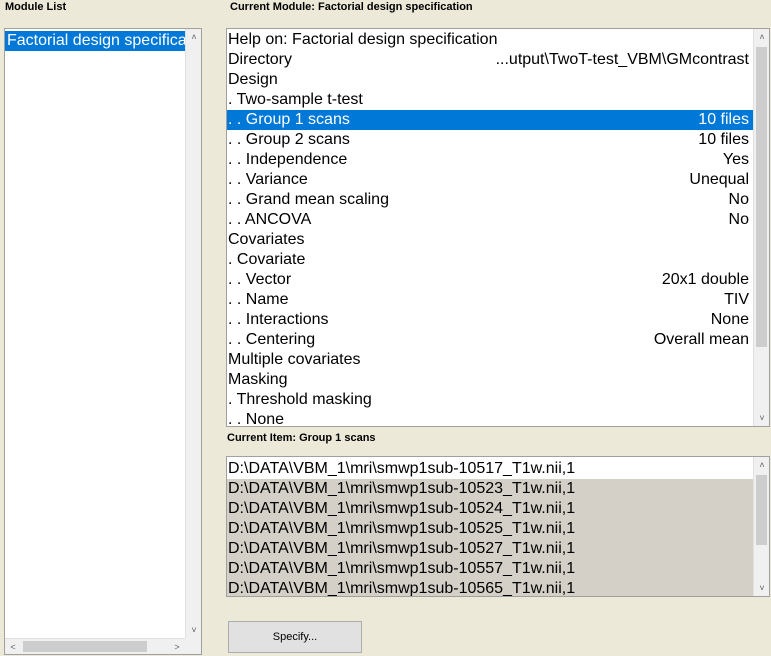 The height and width of the screenshot is (656, 771). Describe the element at coordinates (490, 400) in the screenshot. I see `settings-row: . Threshold masking` at that location.